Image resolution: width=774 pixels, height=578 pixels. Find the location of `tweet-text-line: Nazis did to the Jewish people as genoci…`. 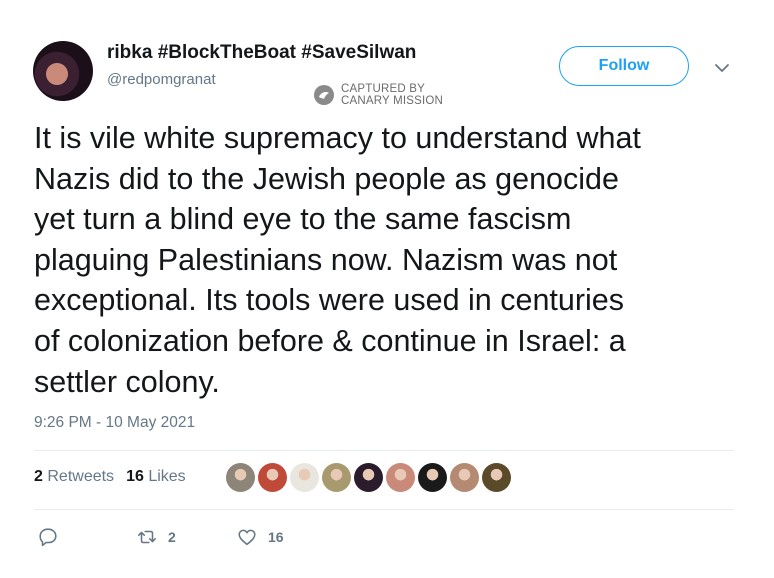

tweet-text-line: Nazis did to the Jewish people as genoci… is located at coordinates (326, 178).